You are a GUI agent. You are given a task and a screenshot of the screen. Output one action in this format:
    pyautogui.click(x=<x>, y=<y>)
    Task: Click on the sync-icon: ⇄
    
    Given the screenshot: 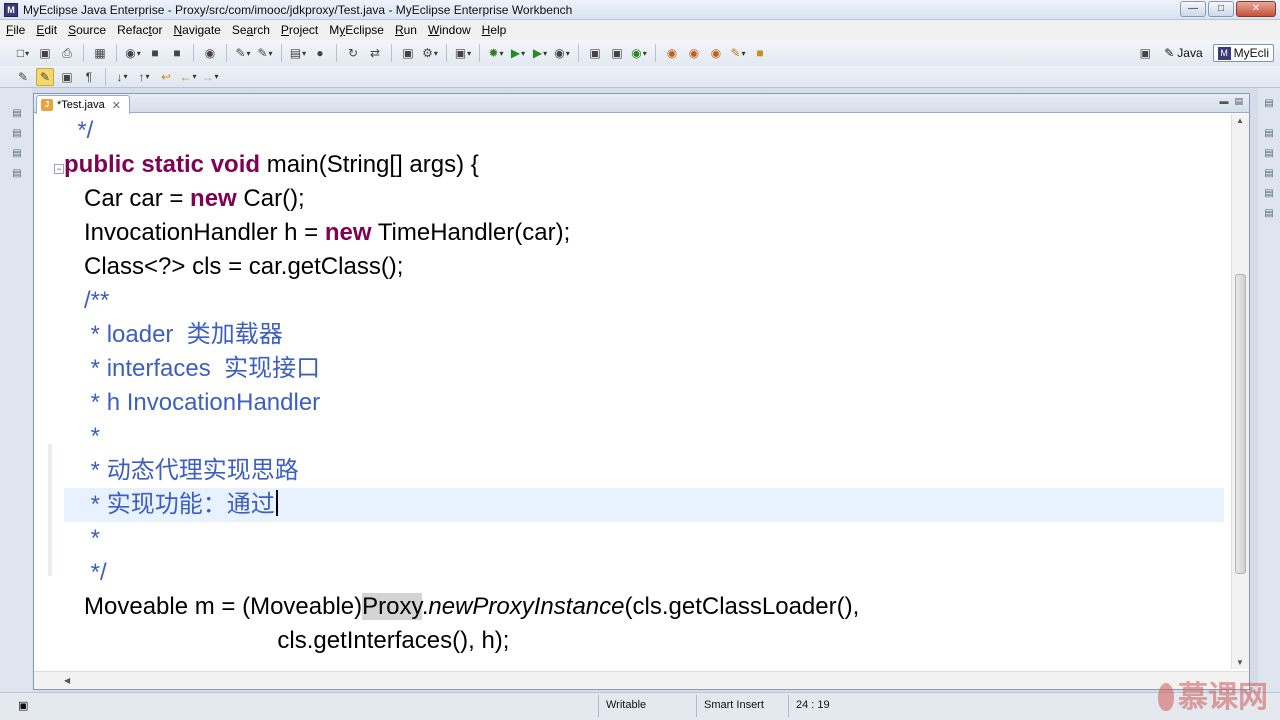 What is the action you would take?
    pyautogui.click(x=375, y=53)
    